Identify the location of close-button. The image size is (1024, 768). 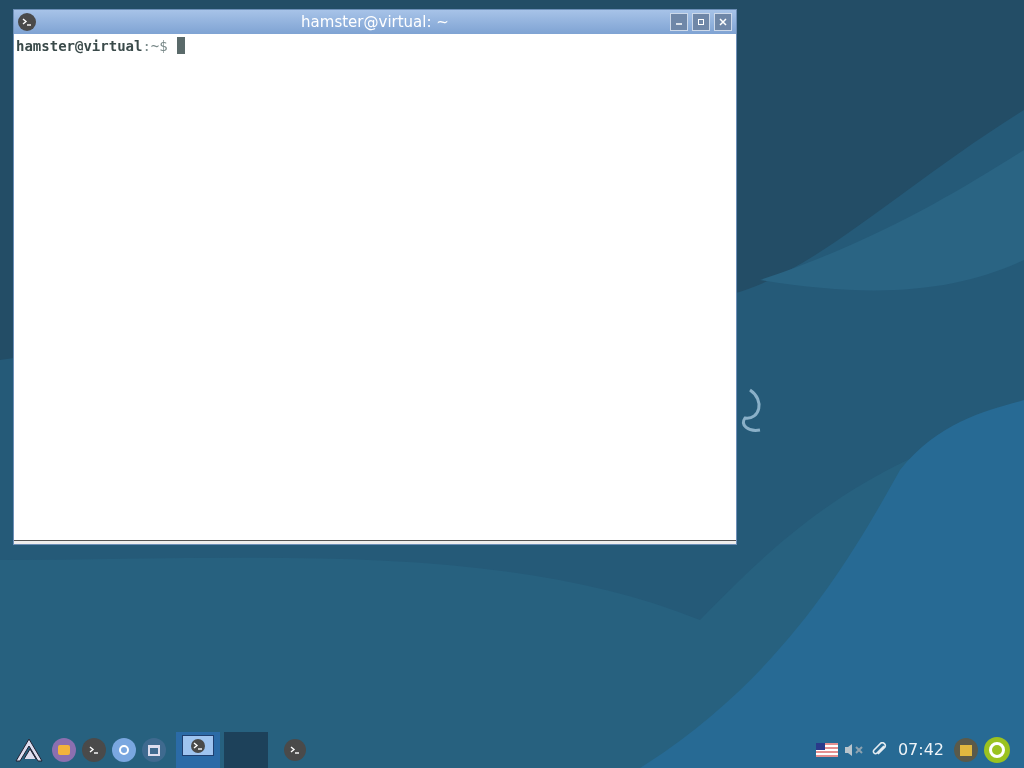
(723, 22).